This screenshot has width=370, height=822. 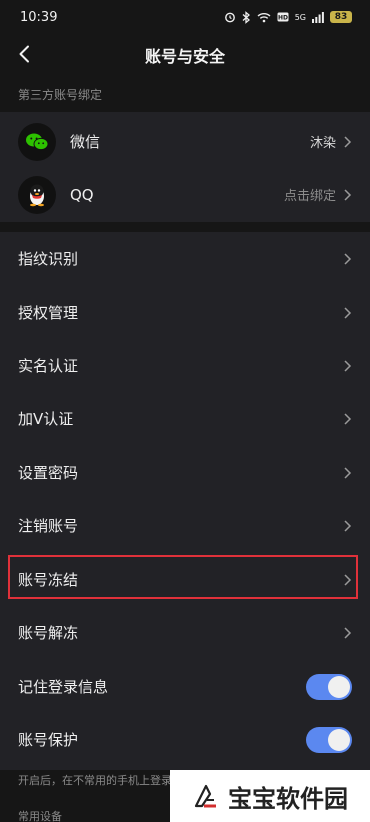 What do you see at coordinates (46, 419) in the screenshot?
I see `settings-item-label: 加V认证` at bounding box center [46, 419].